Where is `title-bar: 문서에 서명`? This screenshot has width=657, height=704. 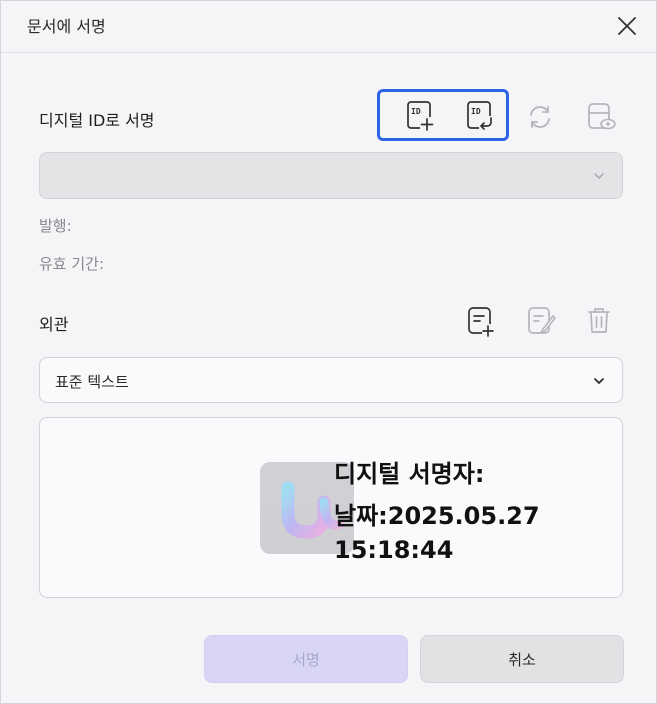
title-bar: 문서에 서명 is located at coordinates (328, 27).